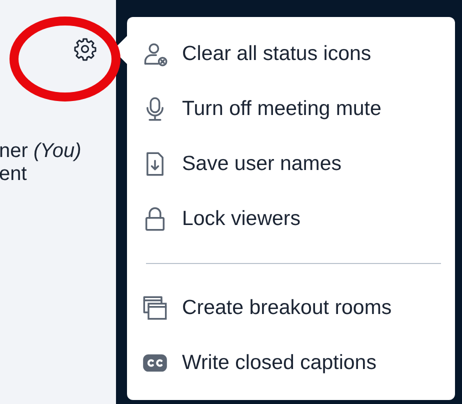  Describe the element at coordinates (85, 49) in the screenshot. I see `settings-icon` at that location.